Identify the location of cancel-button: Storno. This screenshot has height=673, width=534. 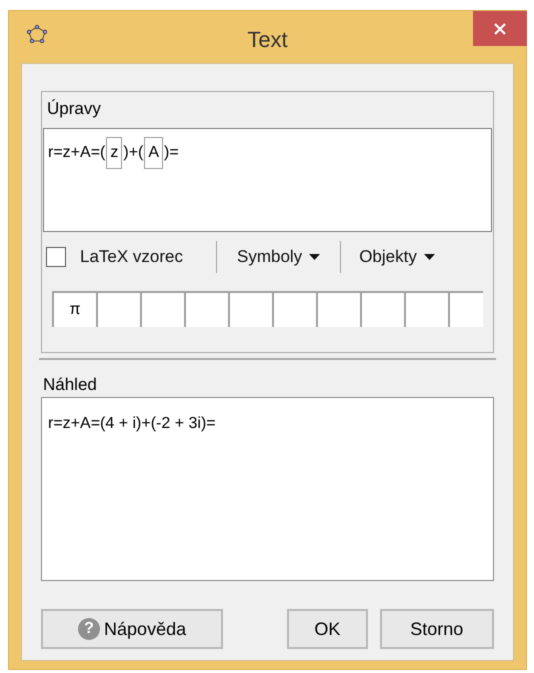
(437, 629).